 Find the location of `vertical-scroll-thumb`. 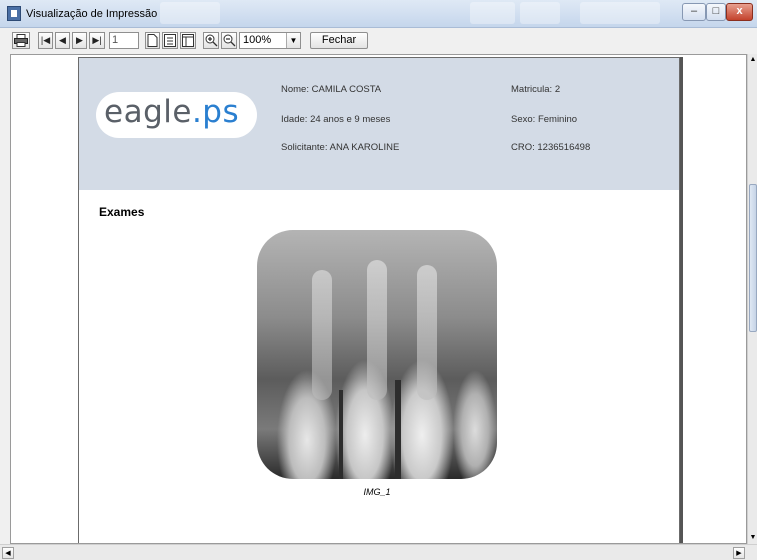

vertical-scroll-thumb is located at coordinates (753, 258).